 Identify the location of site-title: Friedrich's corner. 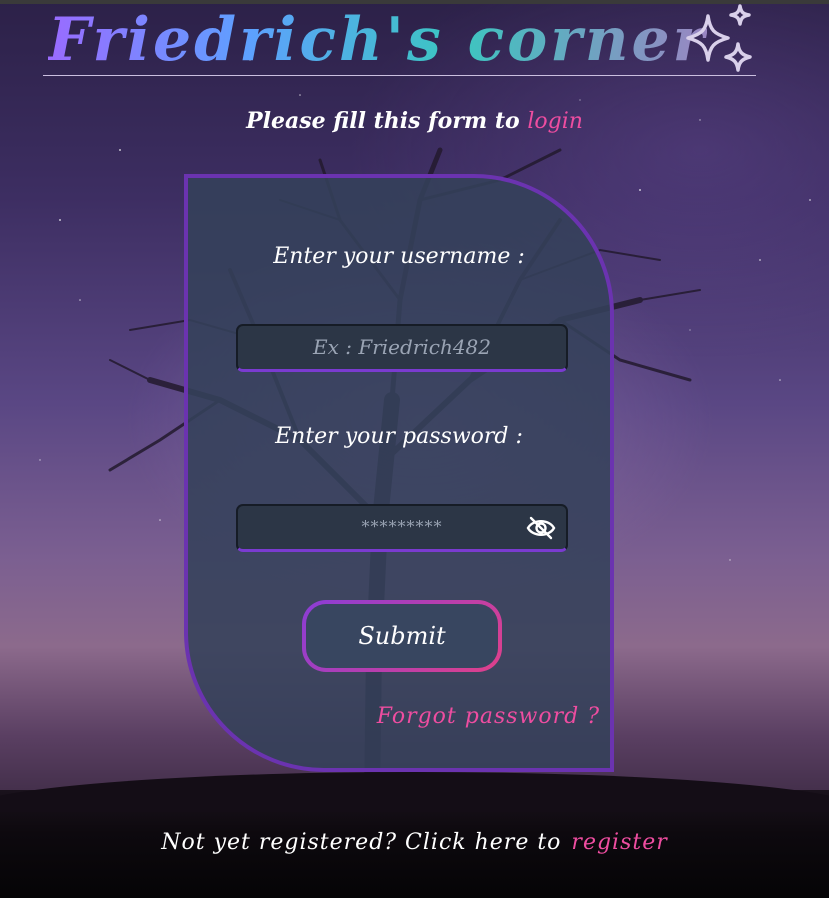
(378, 40).